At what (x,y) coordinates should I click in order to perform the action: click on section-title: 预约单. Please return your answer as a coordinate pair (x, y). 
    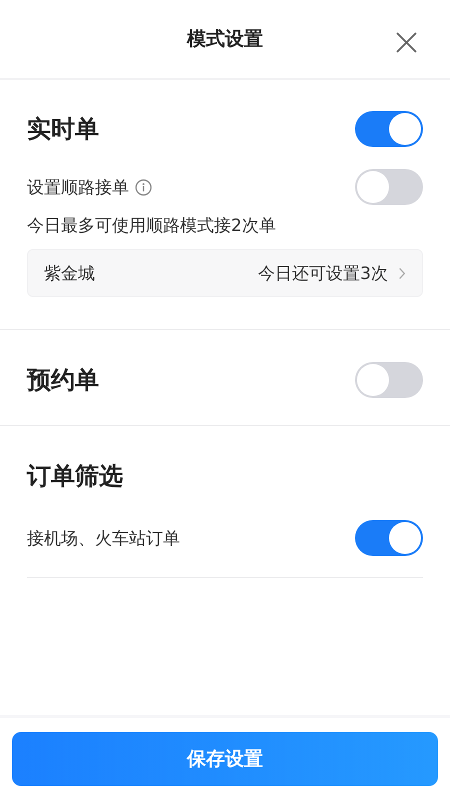
    Looking at the image, I should click on (63, 380).